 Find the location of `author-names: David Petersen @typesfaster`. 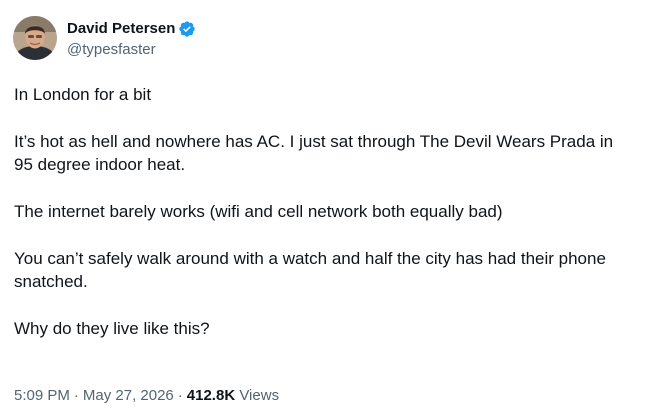

author-names: David Petersen @typesfaster is located at coordinates (131, 38).